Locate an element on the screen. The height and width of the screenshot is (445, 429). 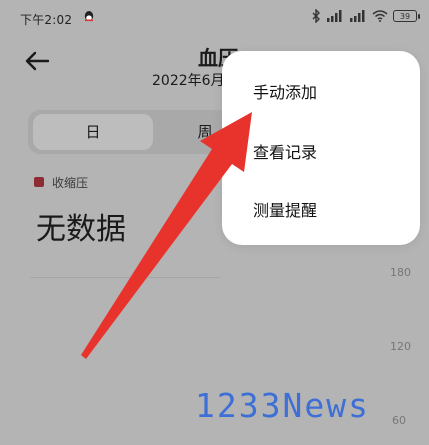
menu-item-label: 测量提醒 is located at coordinates (285, 210).